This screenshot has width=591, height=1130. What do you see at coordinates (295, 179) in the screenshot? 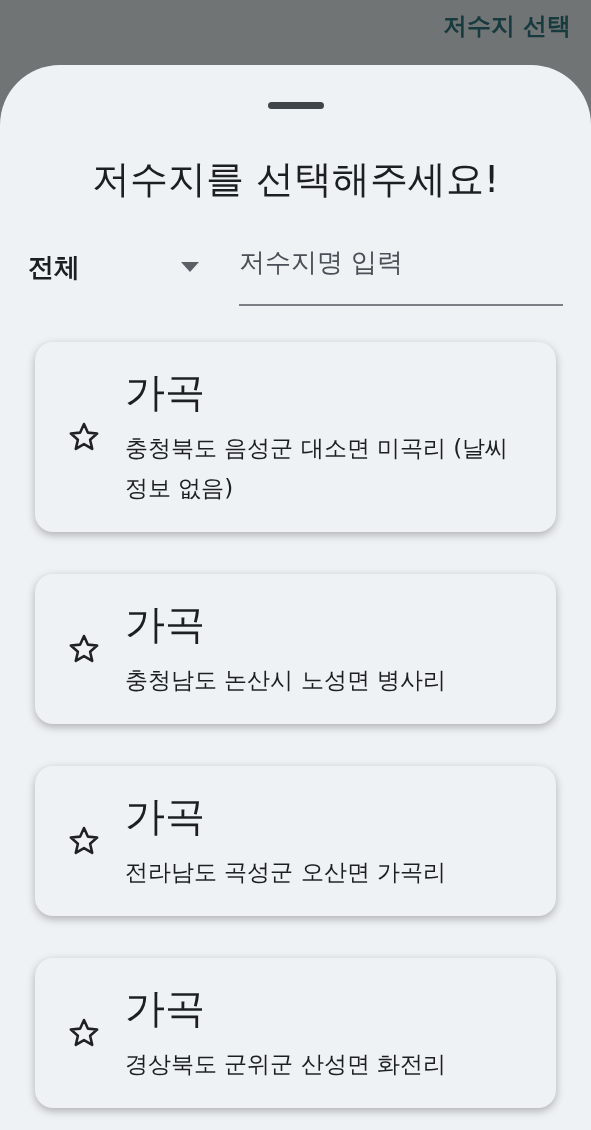
I see `sheet-title: 저수지를 선택해주세요!` at bounding box center [295, 179].